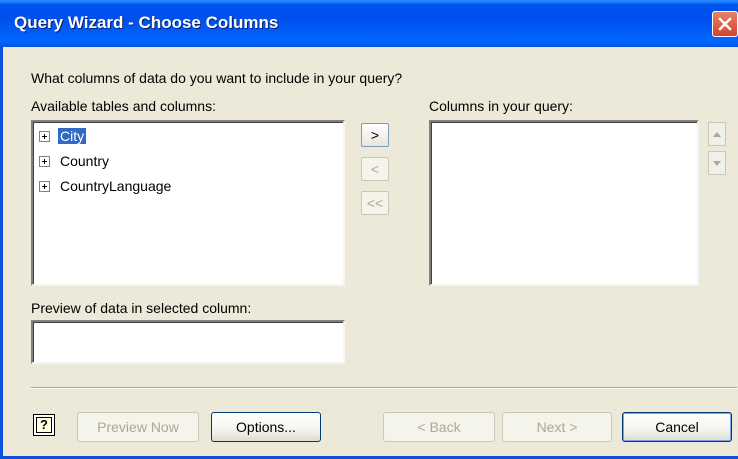  What do you see at coordinates (85, 161) in the screenshot?
I see `tree-item-label: Country` at bounding box center [85, 161].